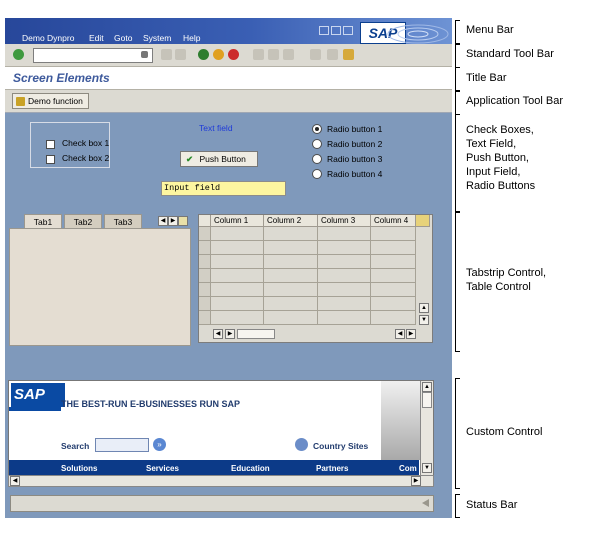 The height and width of the screenshot is (538, 595). I want to click on web-nav-services: Services, so click(162, 468).